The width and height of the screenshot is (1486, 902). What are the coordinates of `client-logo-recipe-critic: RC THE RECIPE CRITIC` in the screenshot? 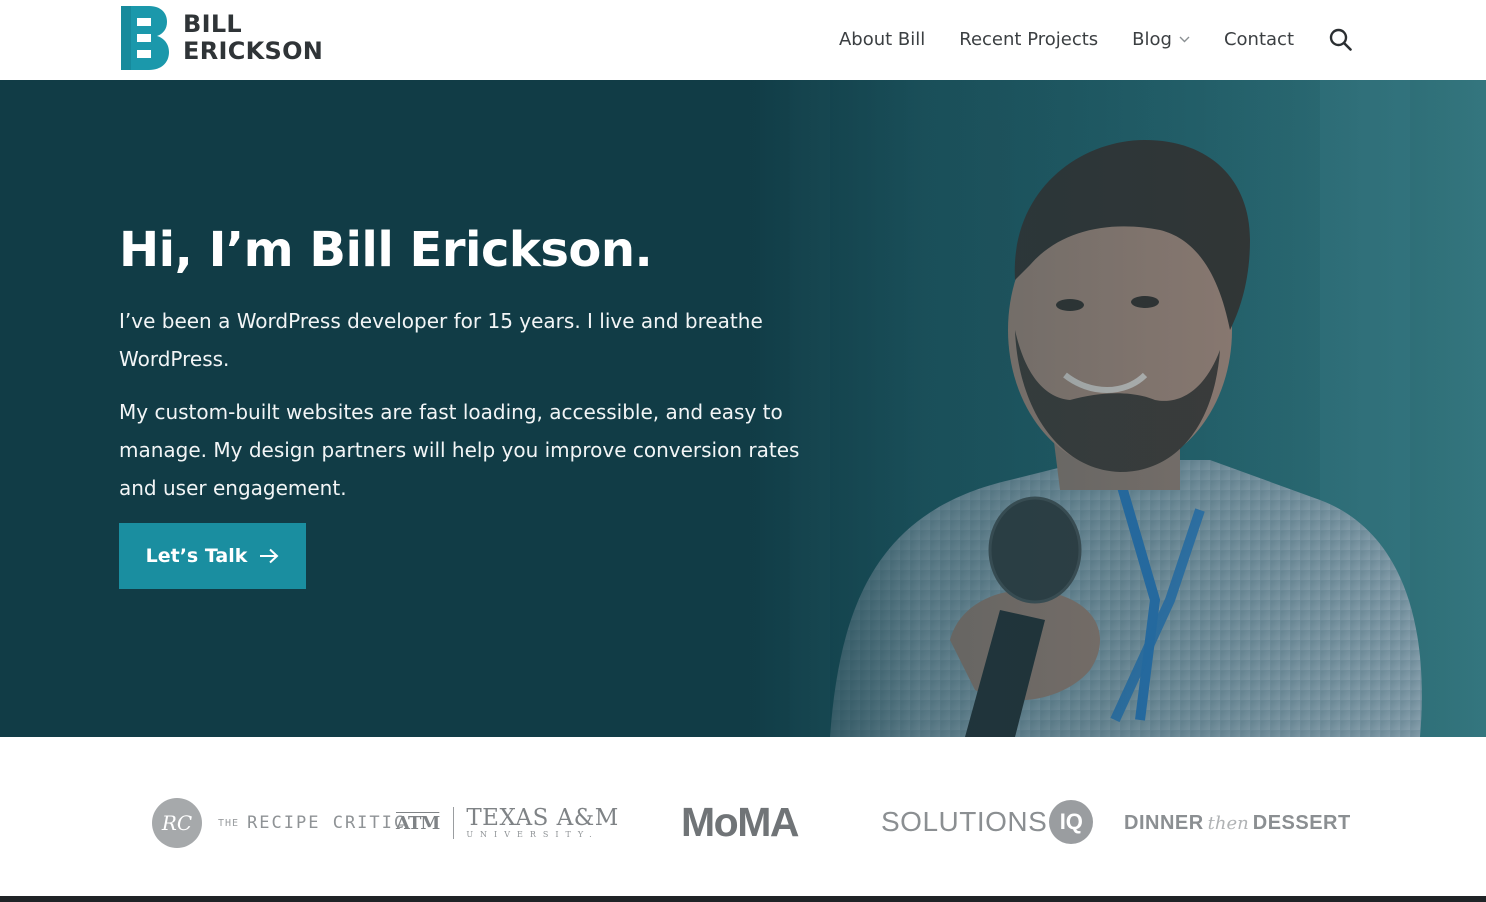 It's located at (279, 823).